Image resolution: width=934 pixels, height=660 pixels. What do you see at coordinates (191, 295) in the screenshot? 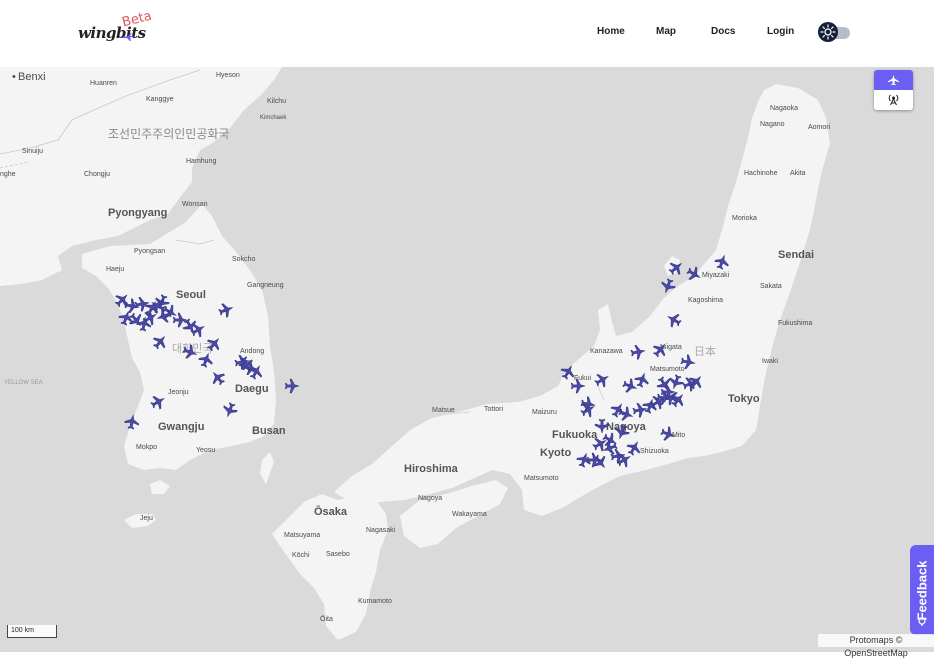
I see `label-seoul: Seoul` at bounding box center [191, 295].